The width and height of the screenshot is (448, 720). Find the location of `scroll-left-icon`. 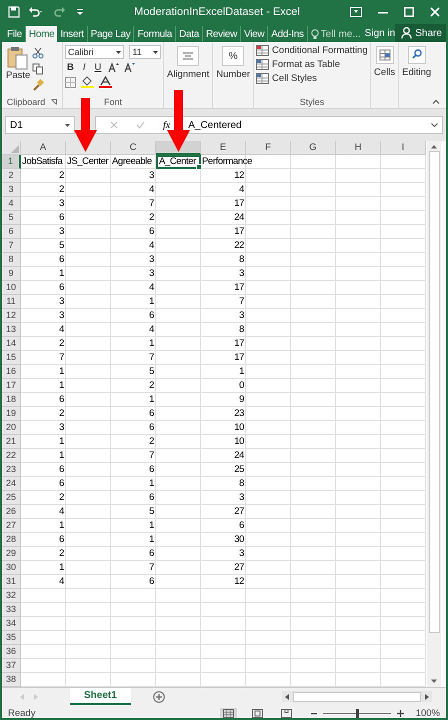

scroll-left-icon is located at coordinates (287, 697).